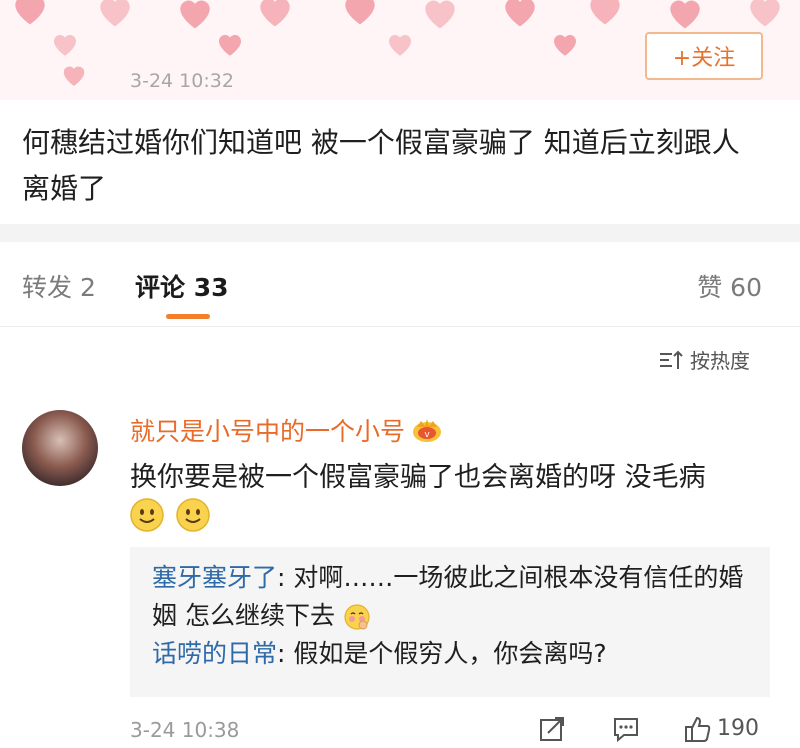 Image resolution: width=800 pixels, height=748 pixels. What do you see at coordinates (182, 286) in the screenshot?
I see `tab-comment: 评论 33` at bounding box center [182, 286].